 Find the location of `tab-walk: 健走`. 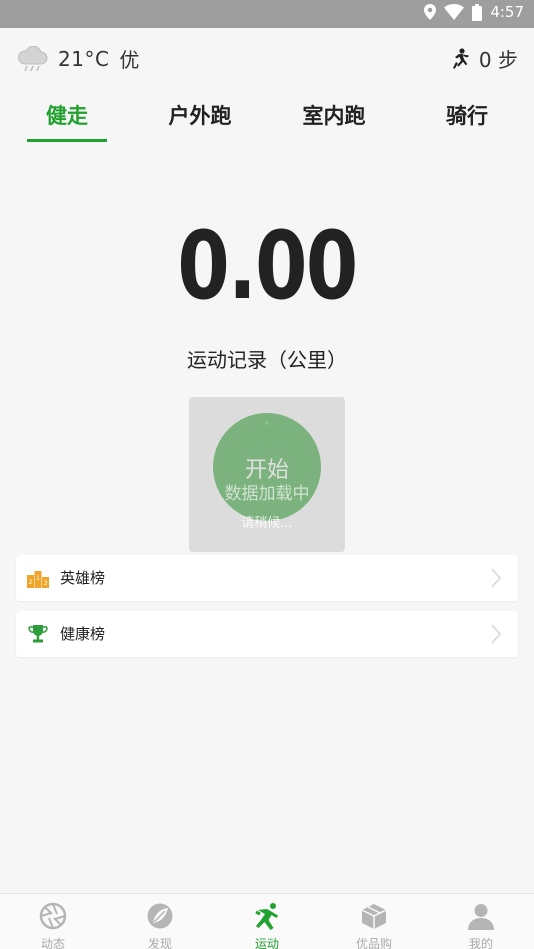

tab-walk: 健走 is located at coordinates (67, 119).